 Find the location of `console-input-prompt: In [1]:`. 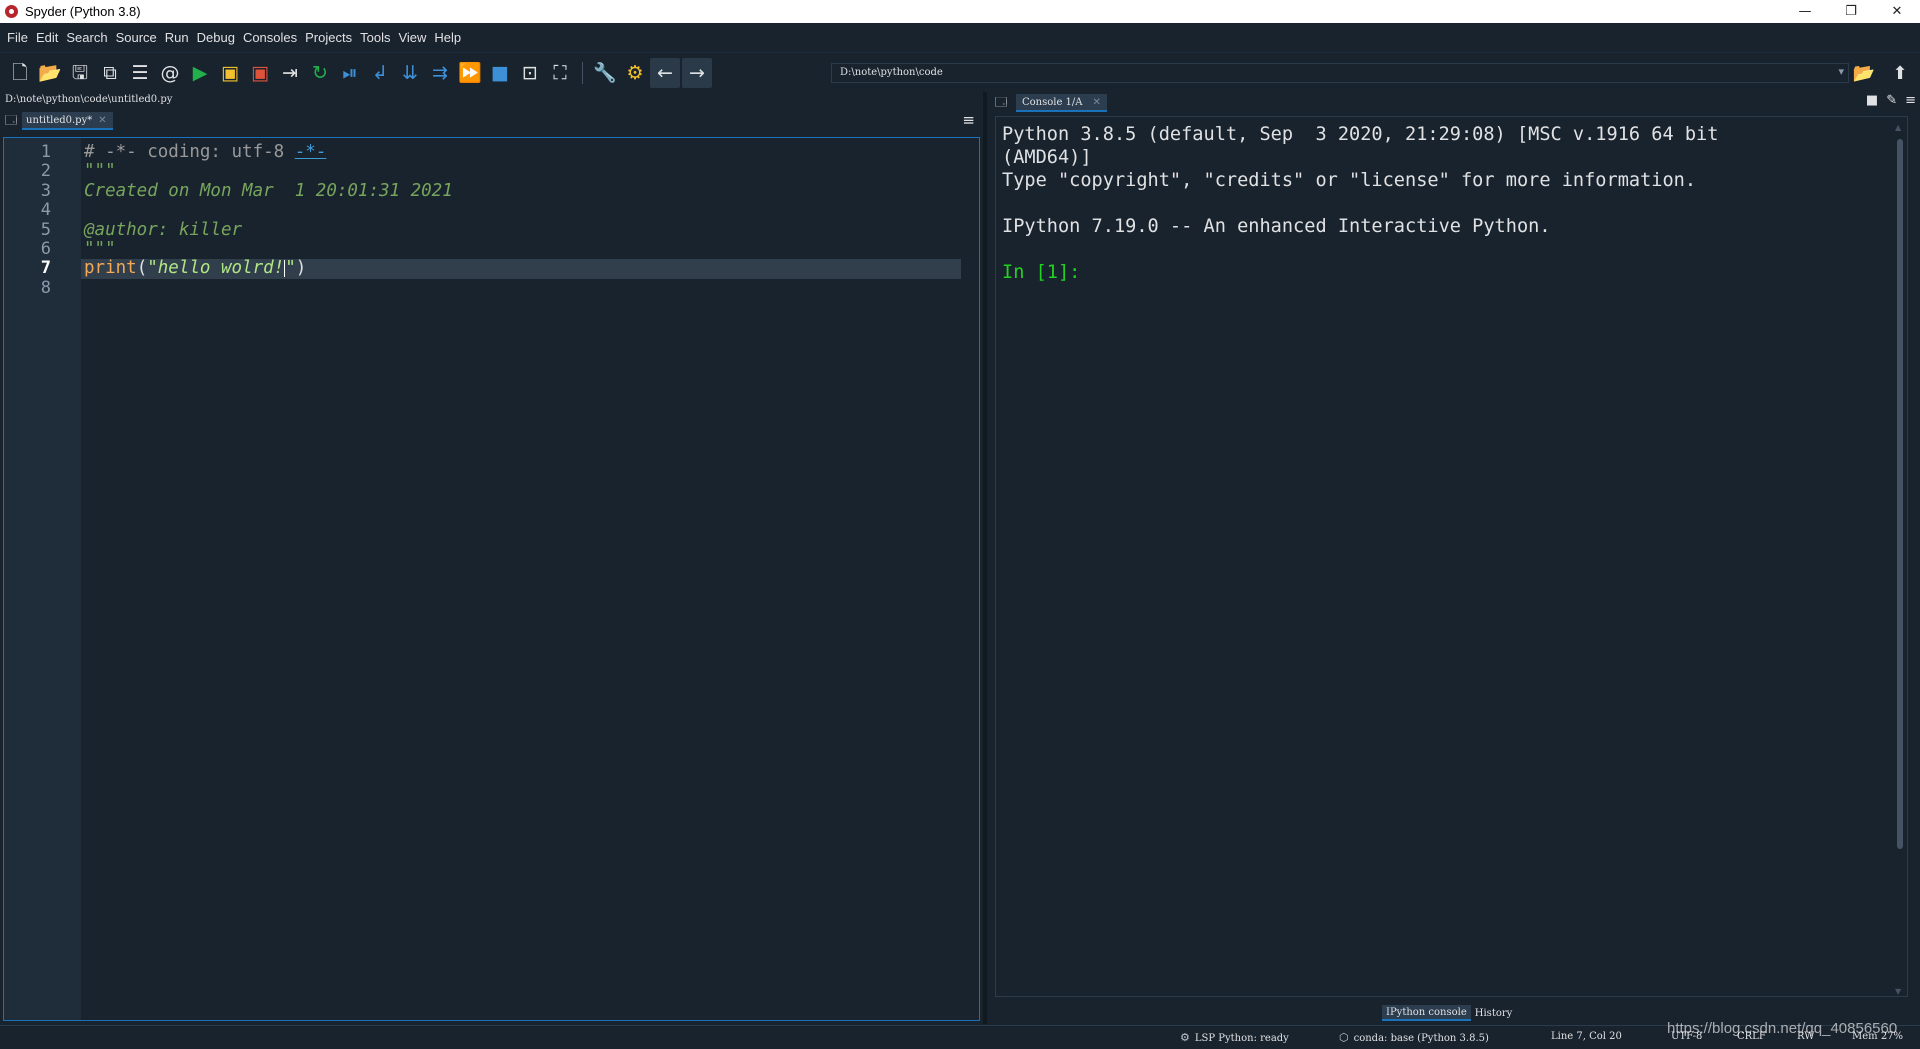

console-input-prompt: In [1]: is located at coordinates (1451, 272).